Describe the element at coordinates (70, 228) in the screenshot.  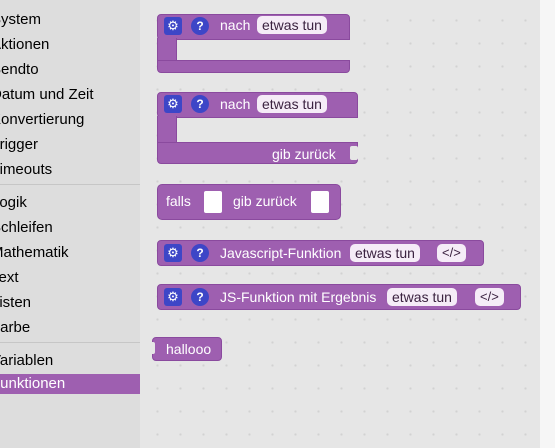
I see `sidebar-item-schleifen: Schleifen` at that location.